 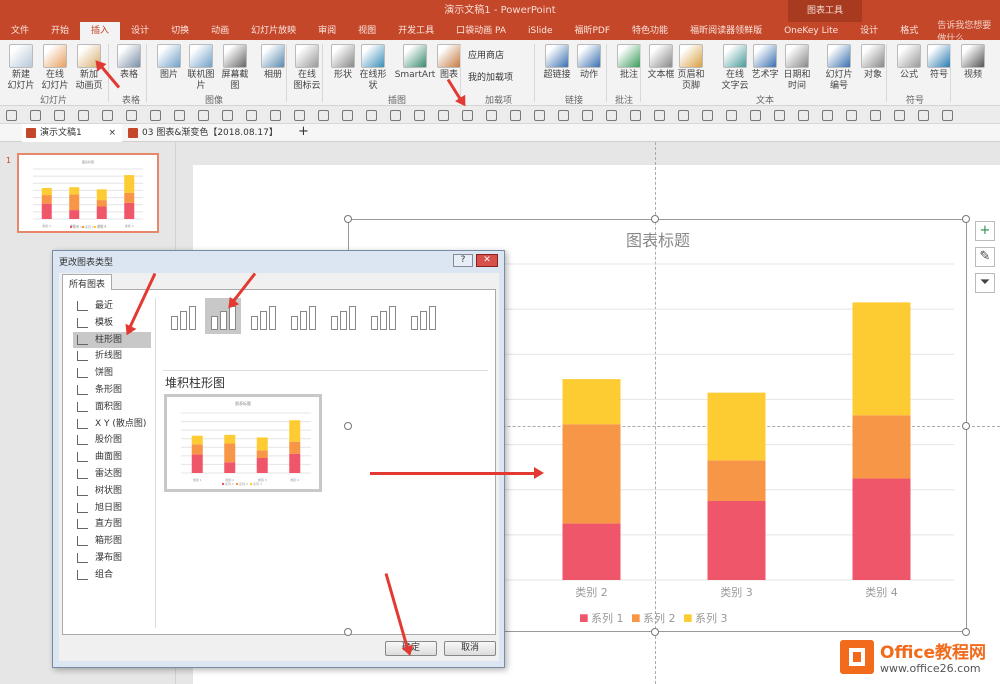 I want to click on chart-type-item: 折线图, so click(x=112, y=356).